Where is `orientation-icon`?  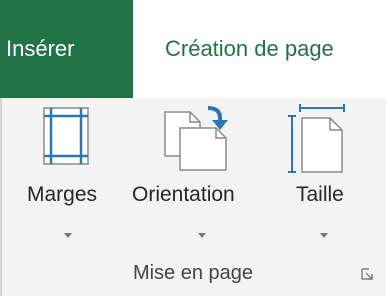 orientation-icon is located at coordinates (196, 138).